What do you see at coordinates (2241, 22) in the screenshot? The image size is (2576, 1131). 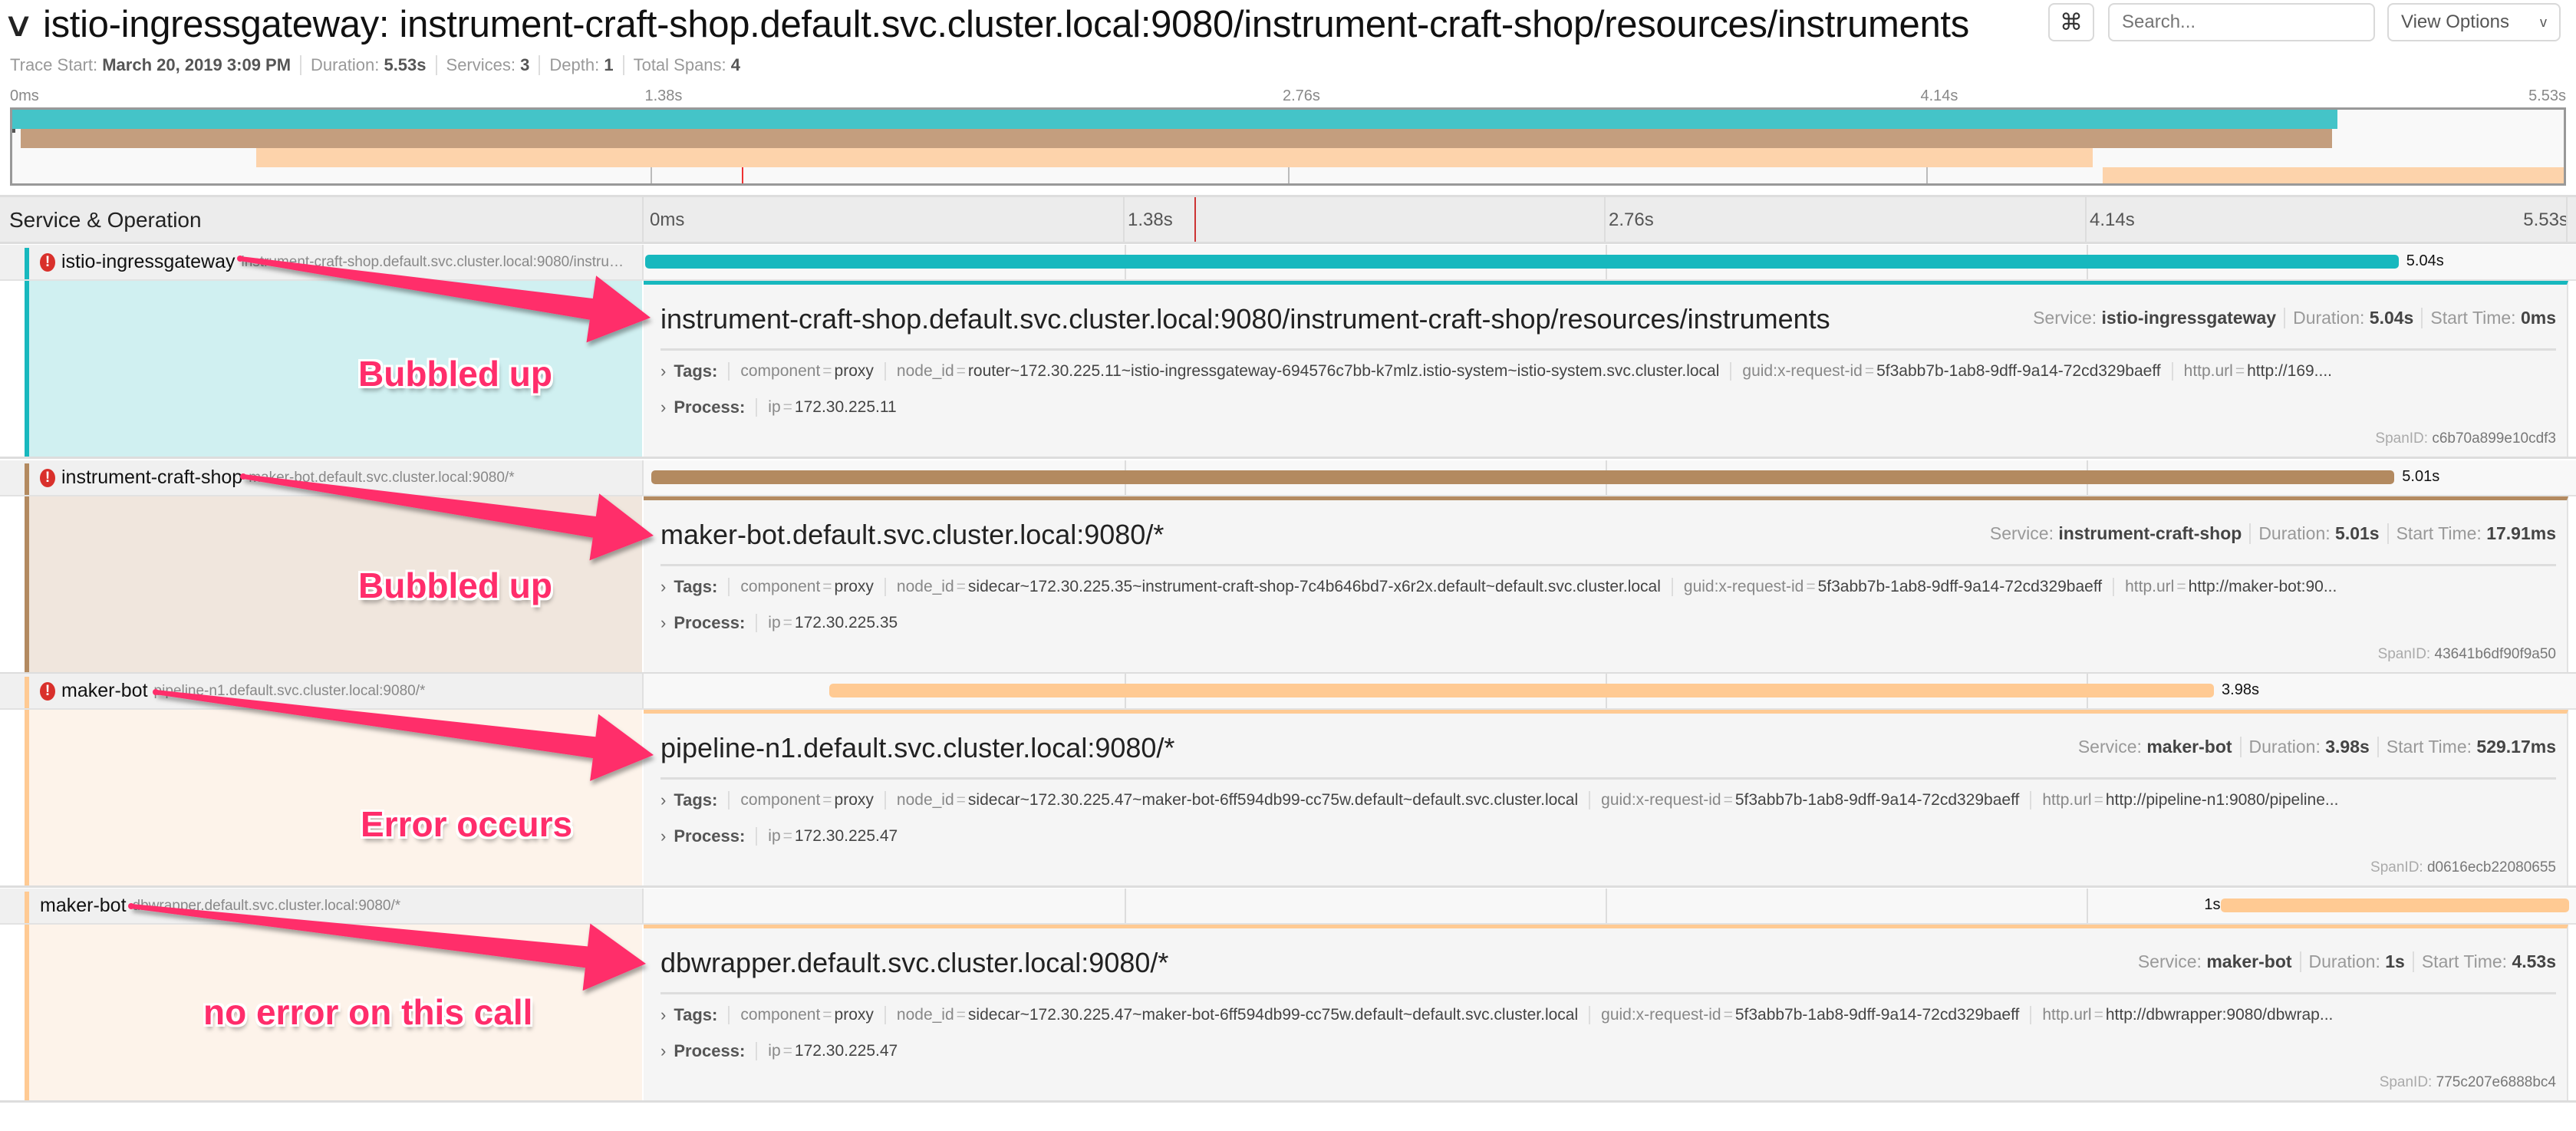 I see `search-input` at bounding box center [2241, 22].